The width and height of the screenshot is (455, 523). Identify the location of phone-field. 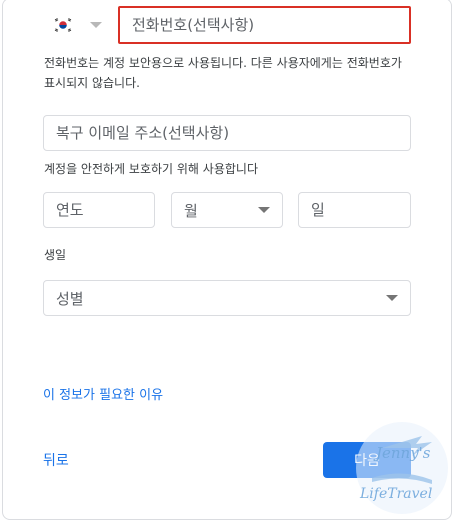
(264, 25).